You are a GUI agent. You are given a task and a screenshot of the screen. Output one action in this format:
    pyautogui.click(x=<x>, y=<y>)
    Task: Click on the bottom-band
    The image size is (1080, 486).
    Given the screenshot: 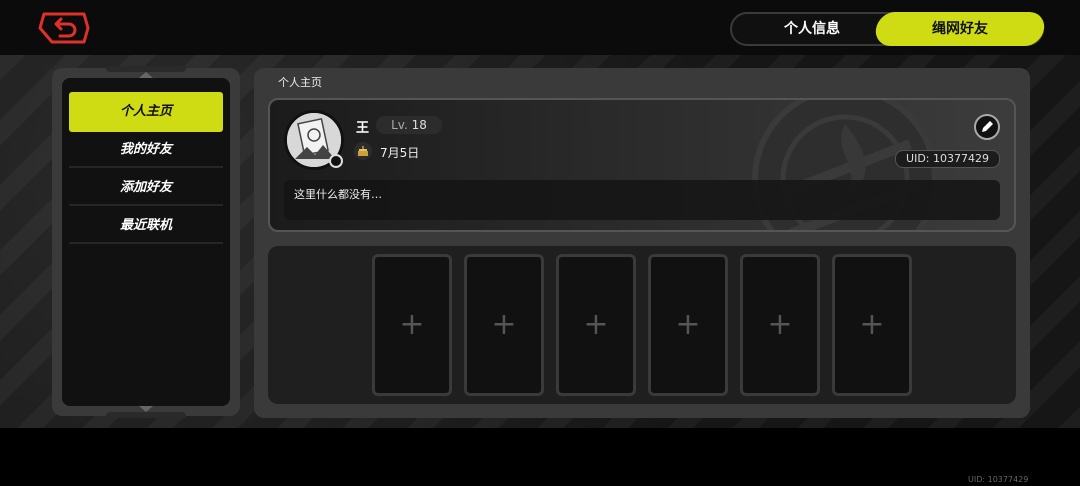 What is the action you would take?
    pyautogui.click(x=540, y=457)
    